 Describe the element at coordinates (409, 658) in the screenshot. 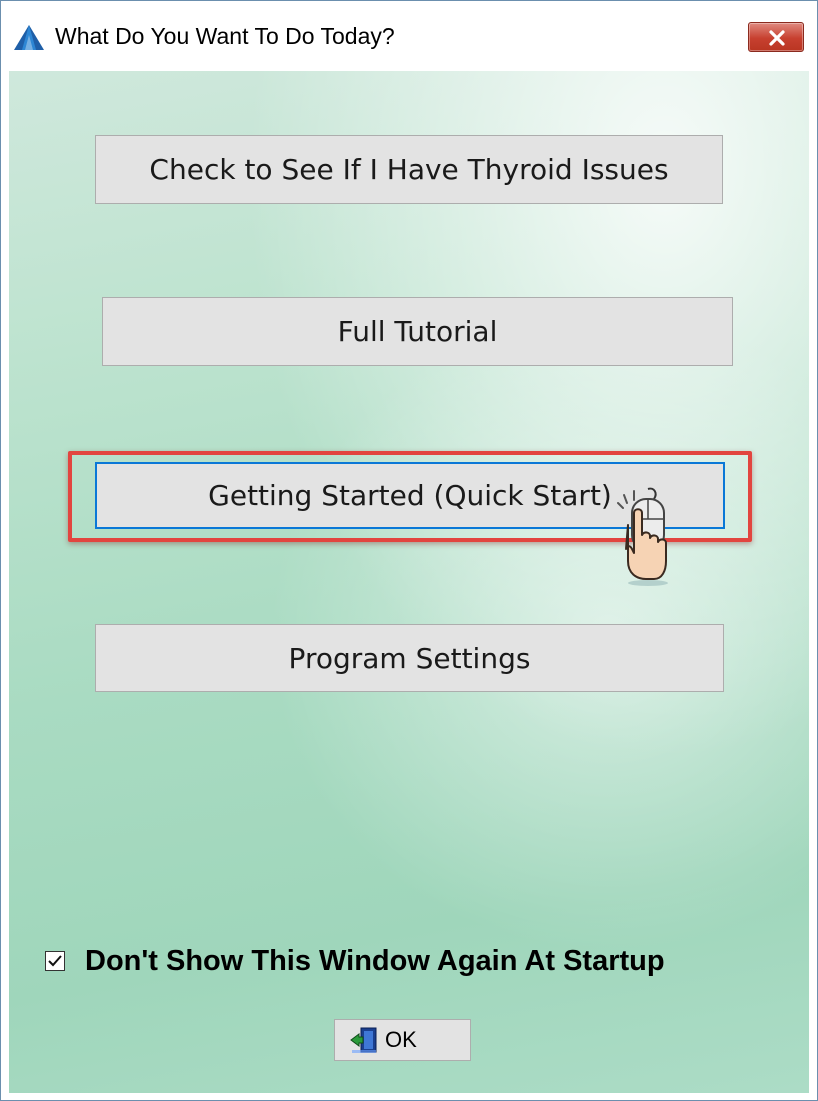

I see `program-settings-button: Program Settings` at that location.